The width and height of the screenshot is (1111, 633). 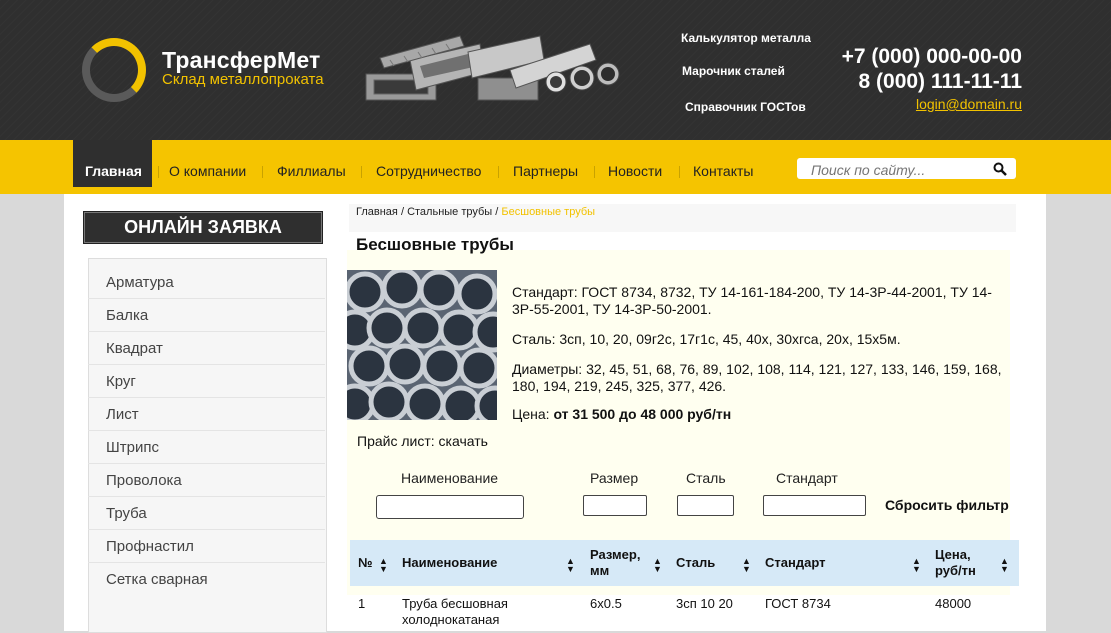 I want to click on col-header-size: Размер, мм, so click(x=620, y=563).